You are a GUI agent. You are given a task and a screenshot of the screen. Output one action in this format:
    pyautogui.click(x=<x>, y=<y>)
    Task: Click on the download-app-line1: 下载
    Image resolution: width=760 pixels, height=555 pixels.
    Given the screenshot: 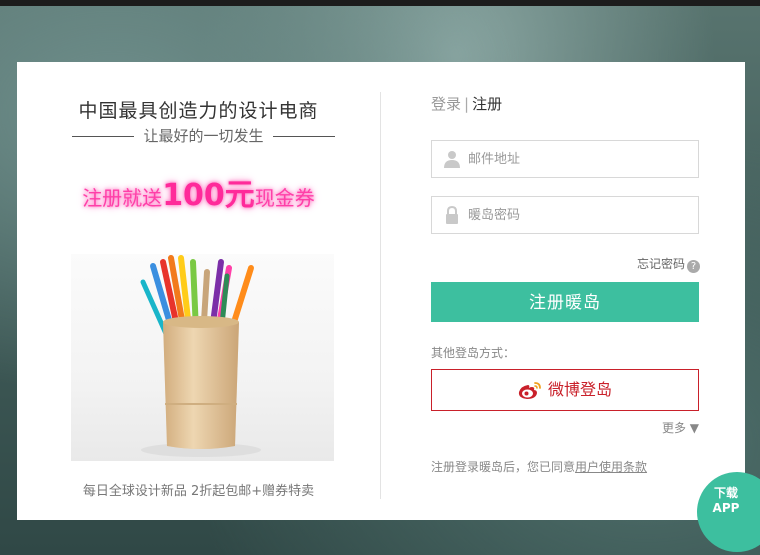 What is the action you would take?
    pyautogui.click(x=725, y=493)
    